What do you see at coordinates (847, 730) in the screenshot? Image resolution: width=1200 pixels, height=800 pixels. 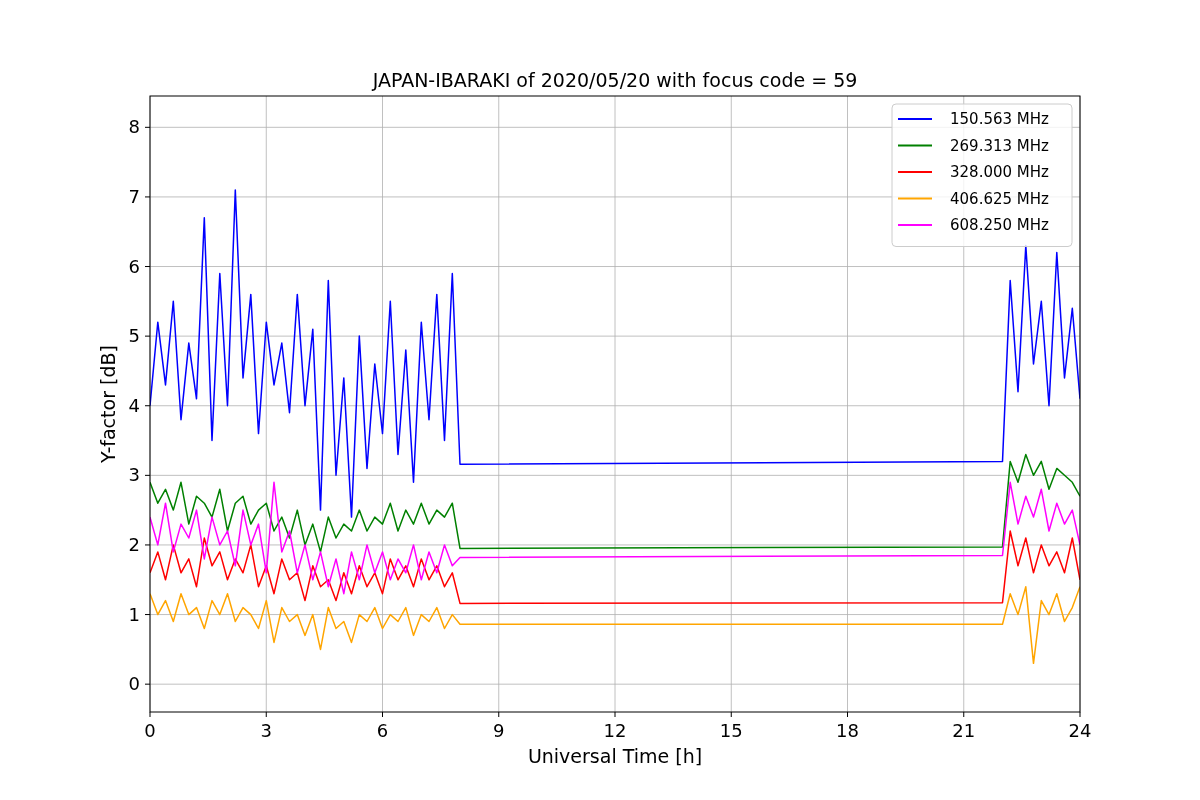 I see `tick-label: 18` at bounding box center [847, 730].